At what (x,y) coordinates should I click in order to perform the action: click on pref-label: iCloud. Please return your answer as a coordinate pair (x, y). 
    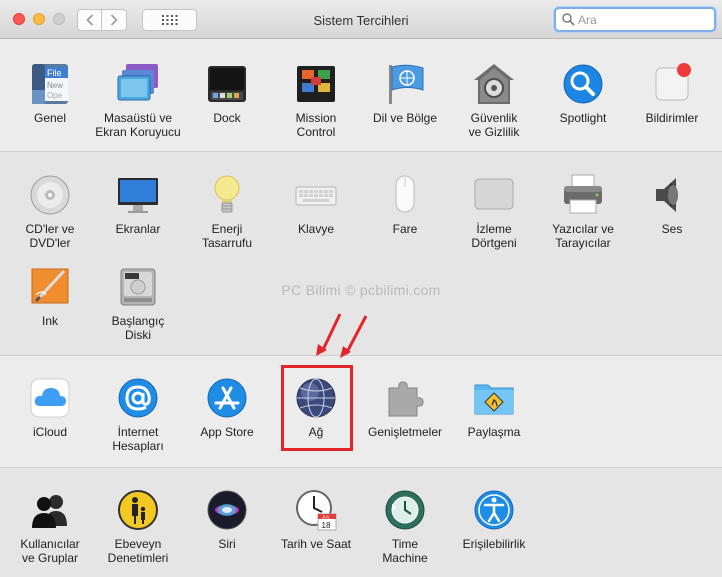
    Looking at the image, I should click on (50, 432).